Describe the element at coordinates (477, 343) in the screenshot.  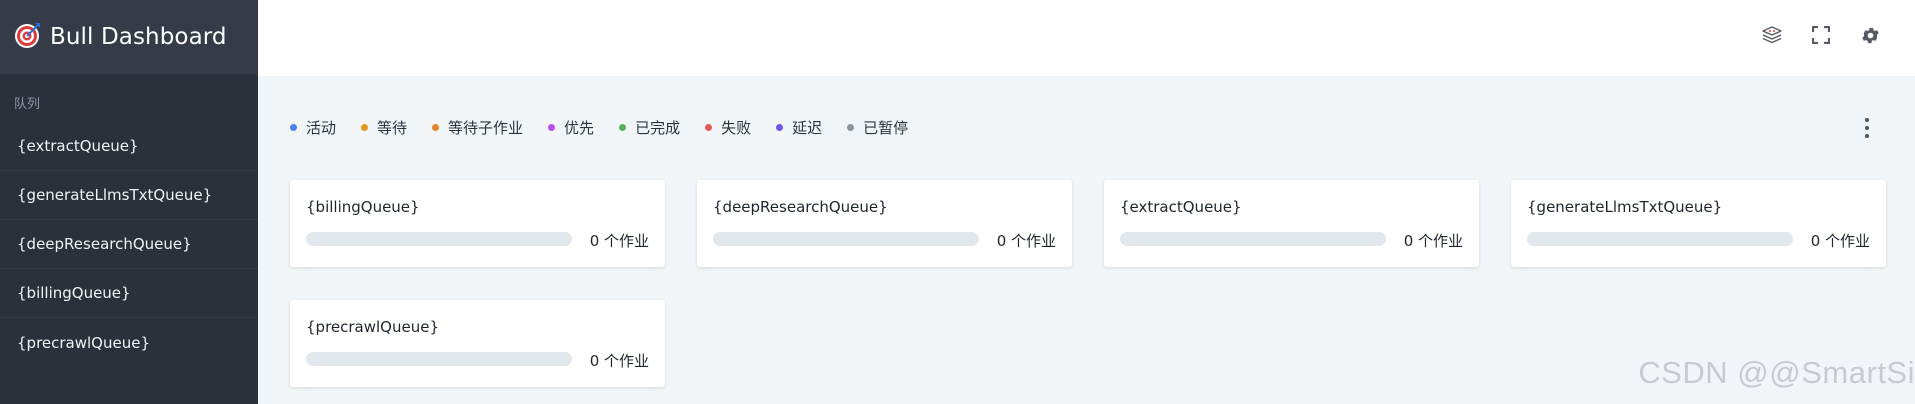
I see `queue-card-precrawl: {precrawlQueue} 0 个作业` at that location.